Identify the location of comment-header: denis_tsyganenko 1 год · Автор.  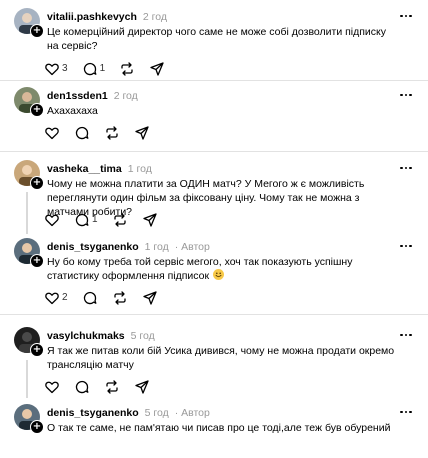
(128, 247).